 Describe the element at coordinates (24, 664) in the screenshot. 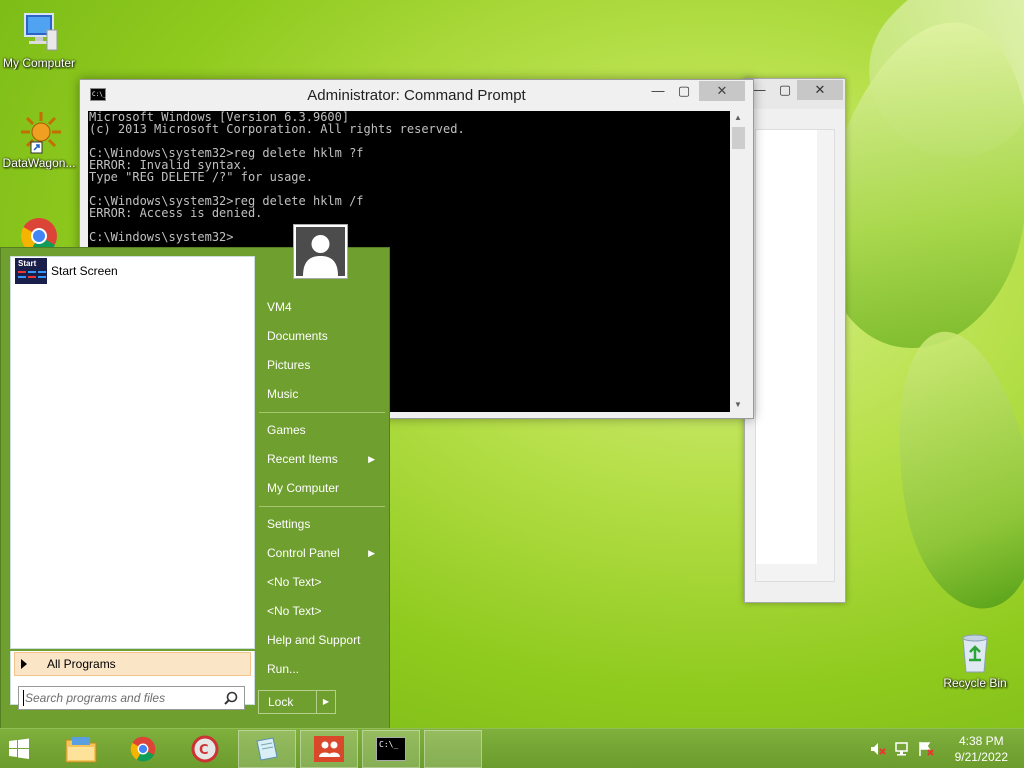

I see `triangle-right-icon` at that location.